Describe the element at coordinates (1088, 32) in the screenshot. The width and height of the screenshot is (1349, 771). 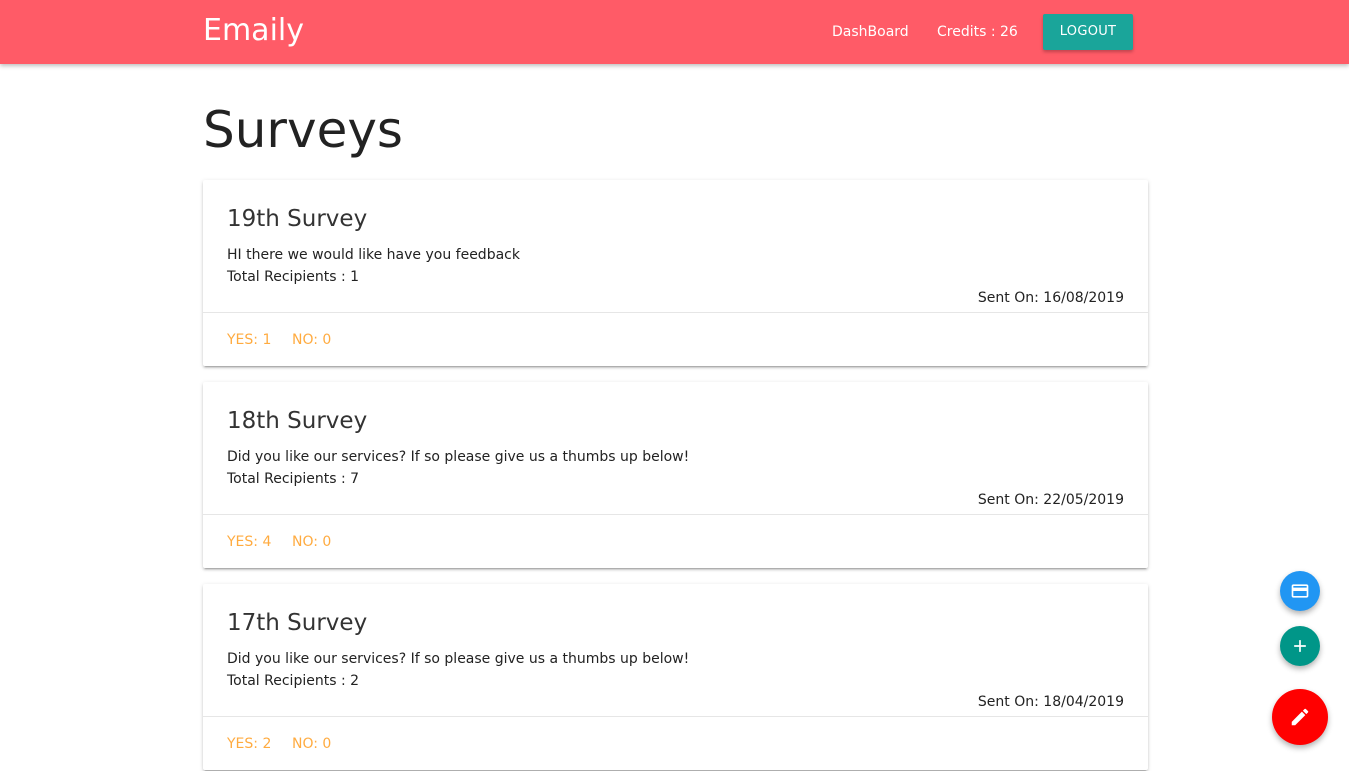
I see `logout-button: LOGOUT` at that location.